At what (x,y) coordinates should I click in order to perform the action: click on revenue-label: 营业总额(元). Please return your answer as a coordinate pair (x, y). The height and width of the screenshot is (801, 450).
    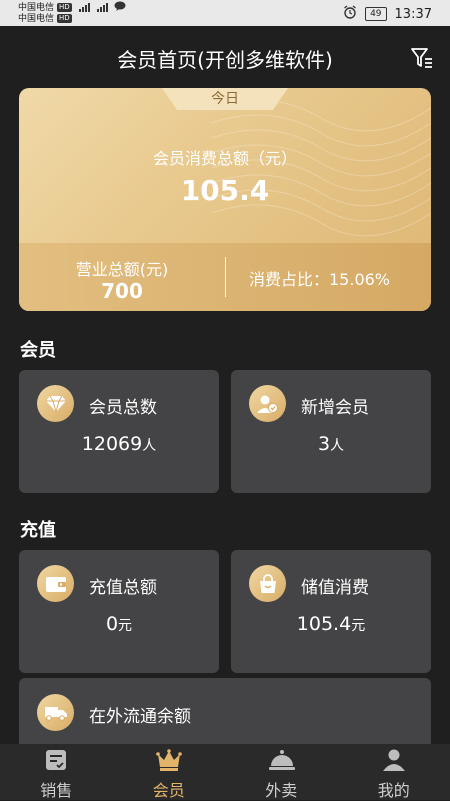
    Looking at the image, I should click on (122, 268).